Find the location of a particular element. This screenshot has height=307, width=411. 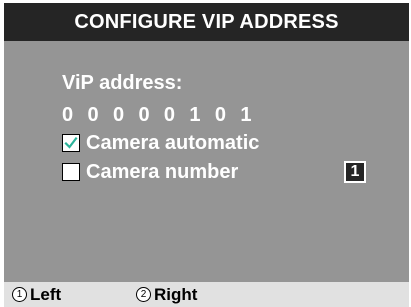

soft-key-right-label: Right is located at coordinates (176, 294).